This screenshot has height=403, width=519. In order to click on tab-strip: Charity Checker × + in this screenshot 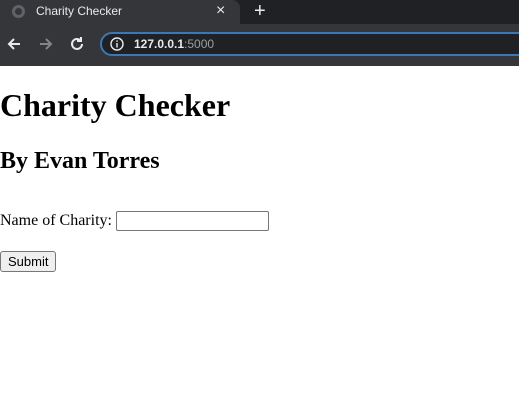, I will do `click(259, 12)`.